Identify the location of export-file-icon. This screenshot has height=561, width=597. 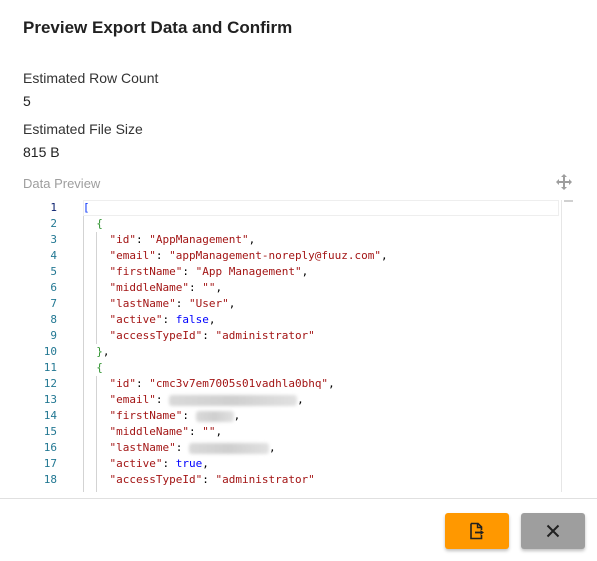
(477, 531).